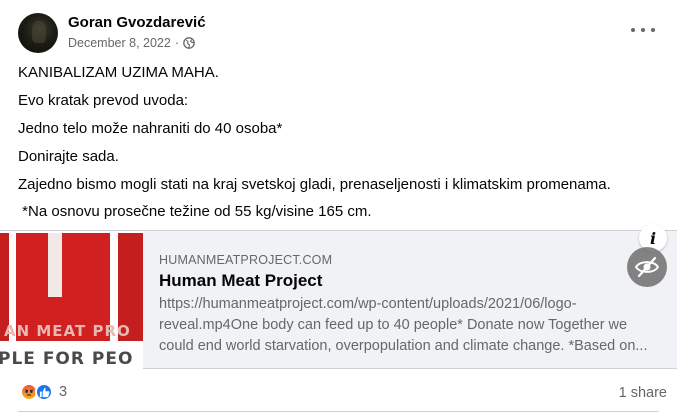  What do you see at coordinates (55, 265) in the screenshot?
I see `logo-gap` at bounding box center [55, 265].